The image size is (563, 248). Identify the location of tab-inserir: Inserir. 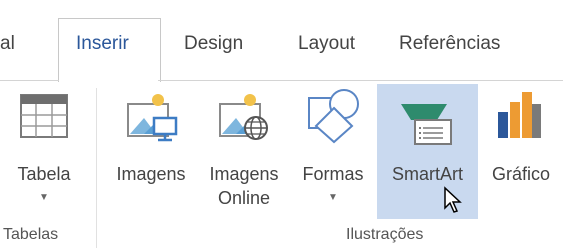
(102, 44).